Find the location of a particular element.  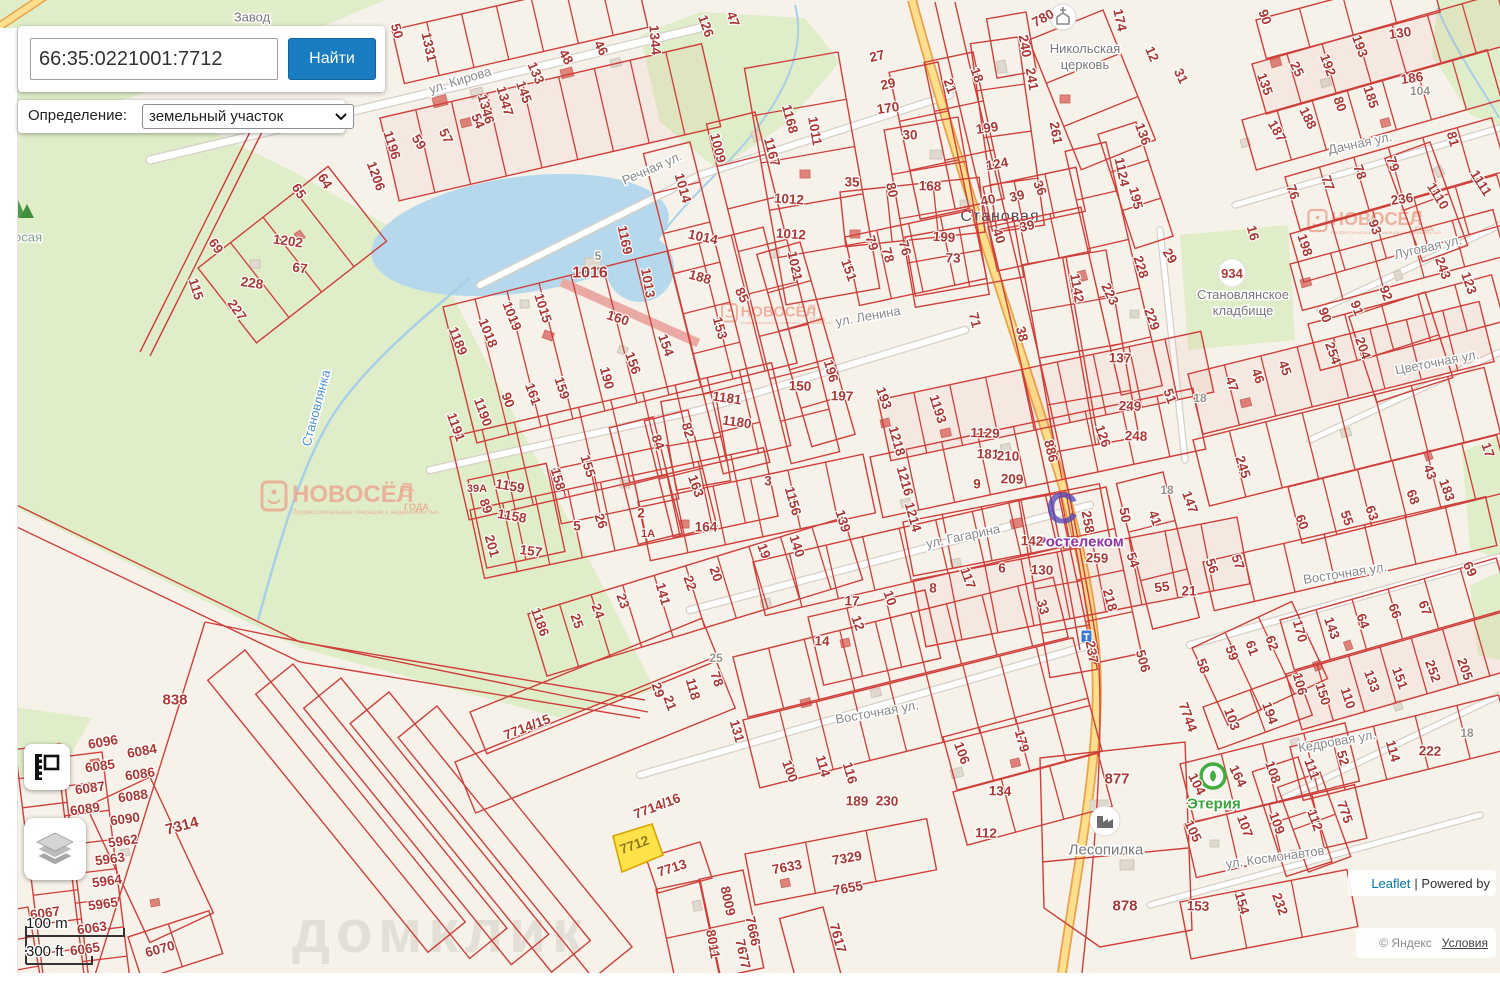

yandex-attribution: © Яндекс Условия is located at coordinates (1426, 943).